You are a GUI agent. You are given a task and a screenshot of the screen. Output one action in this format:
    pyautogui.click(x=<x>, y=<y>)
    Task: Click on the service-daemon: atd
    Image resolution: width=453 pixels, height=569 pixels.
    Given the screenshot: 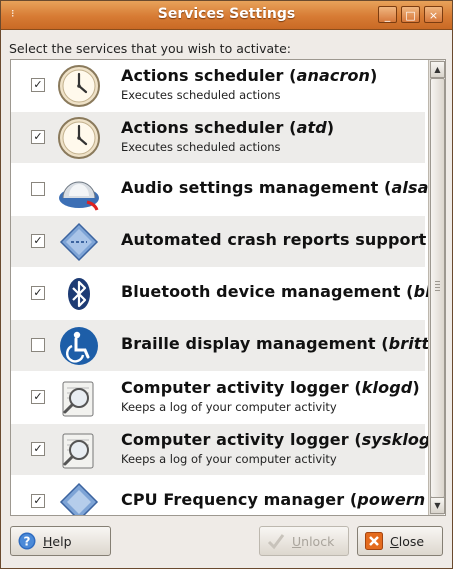 What is the action you would take?
    pyautogui.click(x=311, y=127)
    